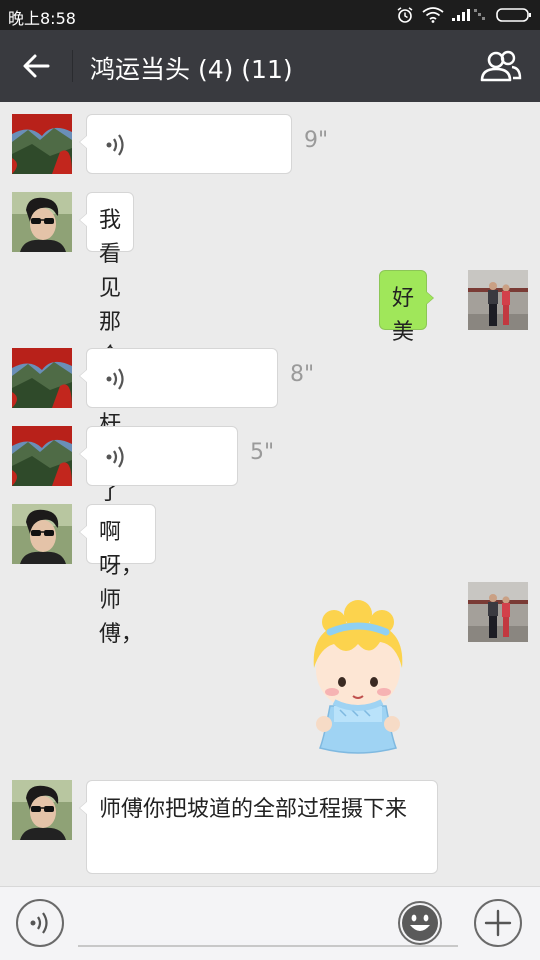  What do you see at coordinates (42, 18) in the screenshot?
I see `status-time: 晚上8:58` at bounding box center [42, 18].